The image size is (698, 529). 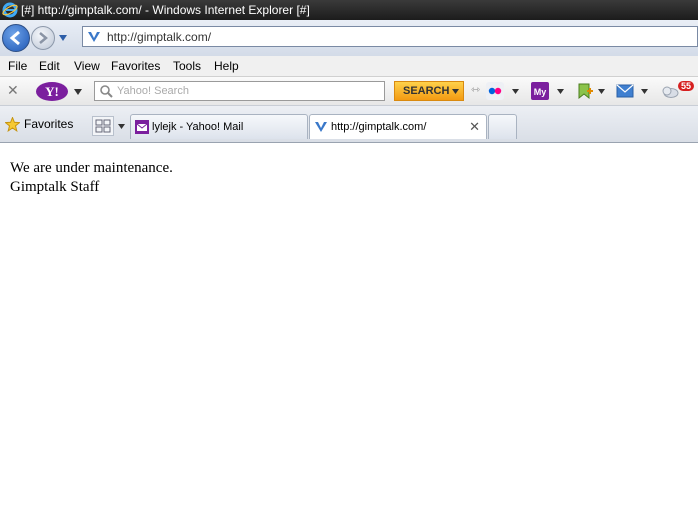 I want to click on search-placeholder: Yahoo! Search, so click(x=153, y=91).